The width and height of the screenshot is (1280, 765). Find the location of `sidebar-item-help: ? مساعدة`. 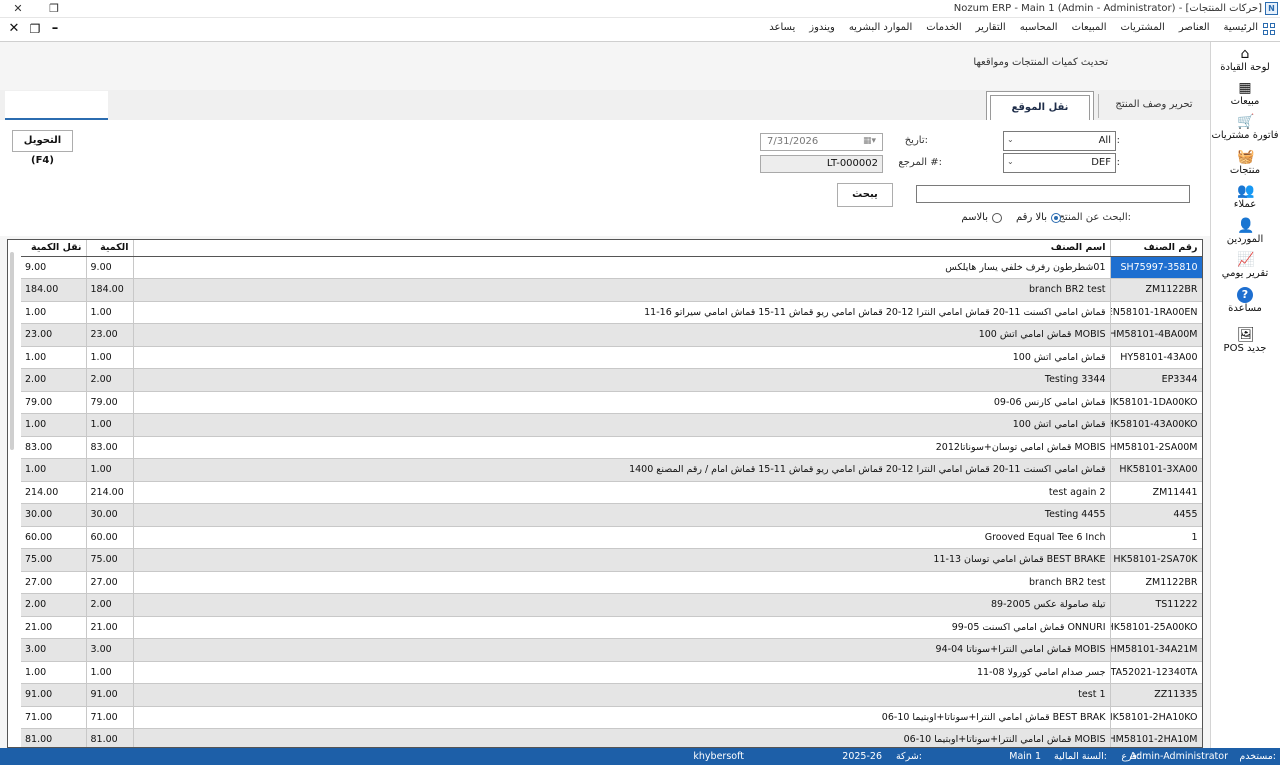

sidebar-item-help: ? مساعدة is located at coordinates (1245, 303).